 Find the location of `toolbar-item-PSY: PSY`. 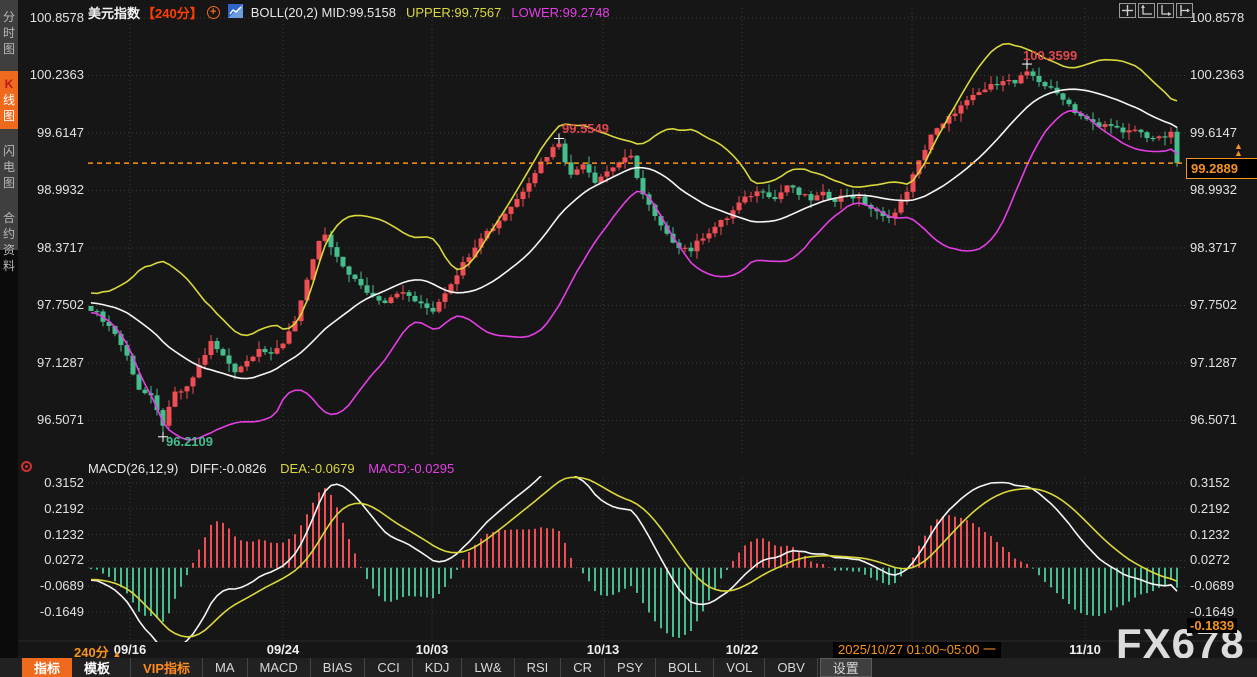

toolbar-item-PSY: PSY is located at coordinates (631, 667).